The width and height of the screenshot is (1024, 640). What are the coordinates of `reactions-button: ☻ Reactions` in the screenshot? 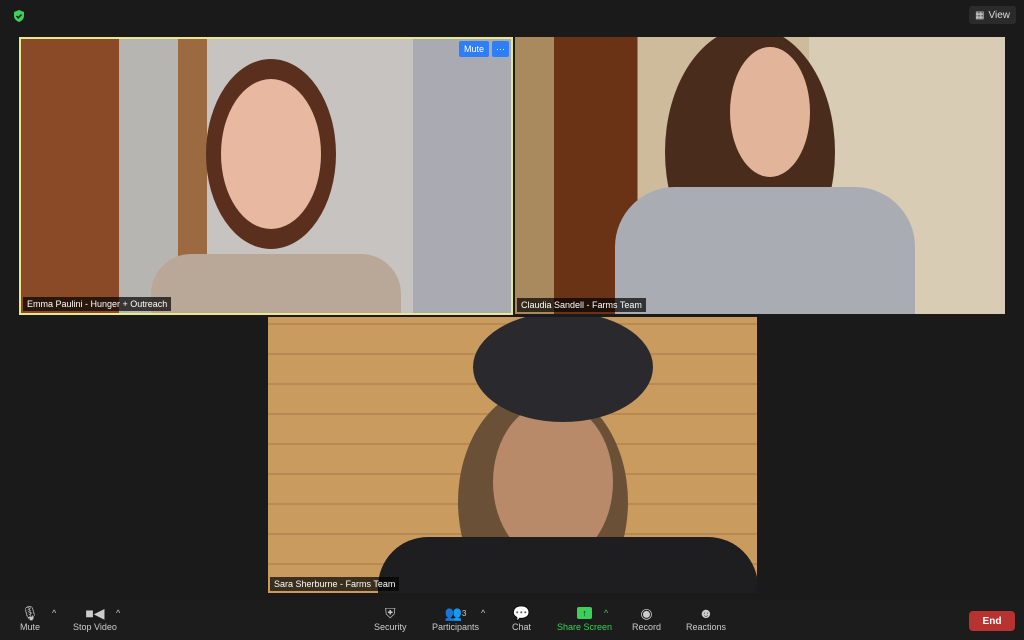 It's located at (706, 618).